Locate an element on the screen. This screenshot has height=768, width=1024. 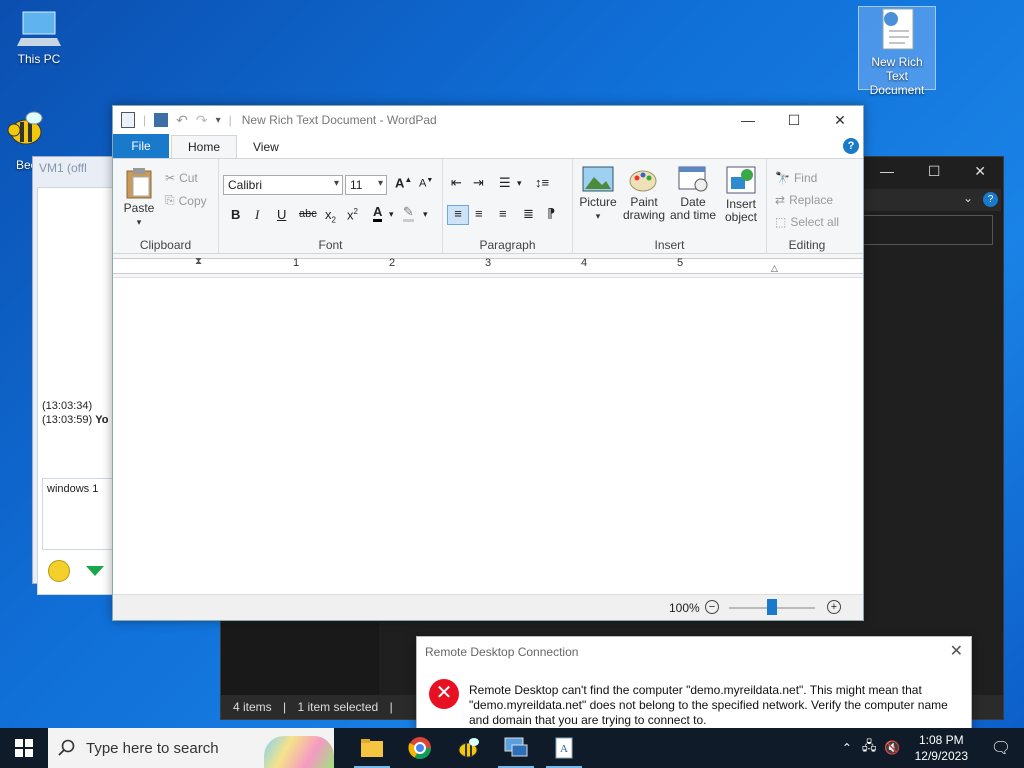
replace-button: ⇄ Replace is located at coordinates (804, 200).